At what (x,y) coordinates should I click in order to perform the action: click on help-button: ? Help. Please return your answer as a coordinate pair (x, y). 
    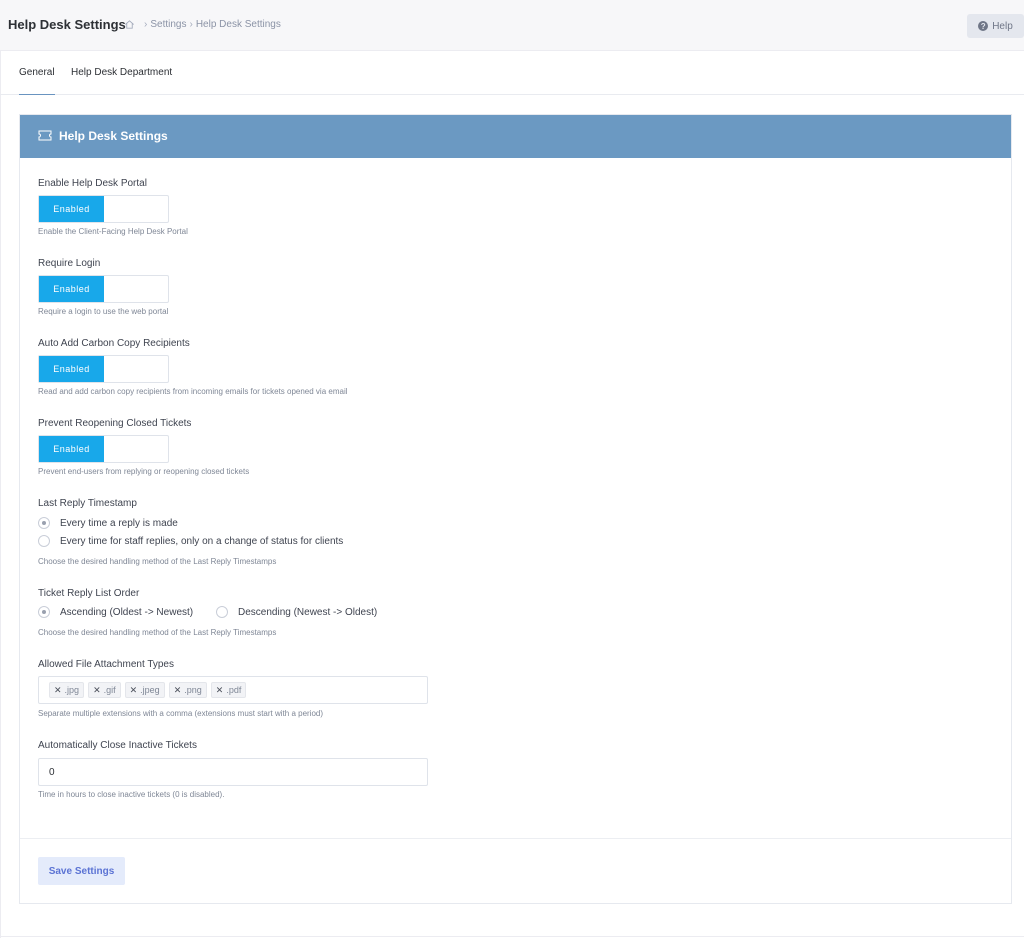
    Looking at the image, I should click on (995, 26).